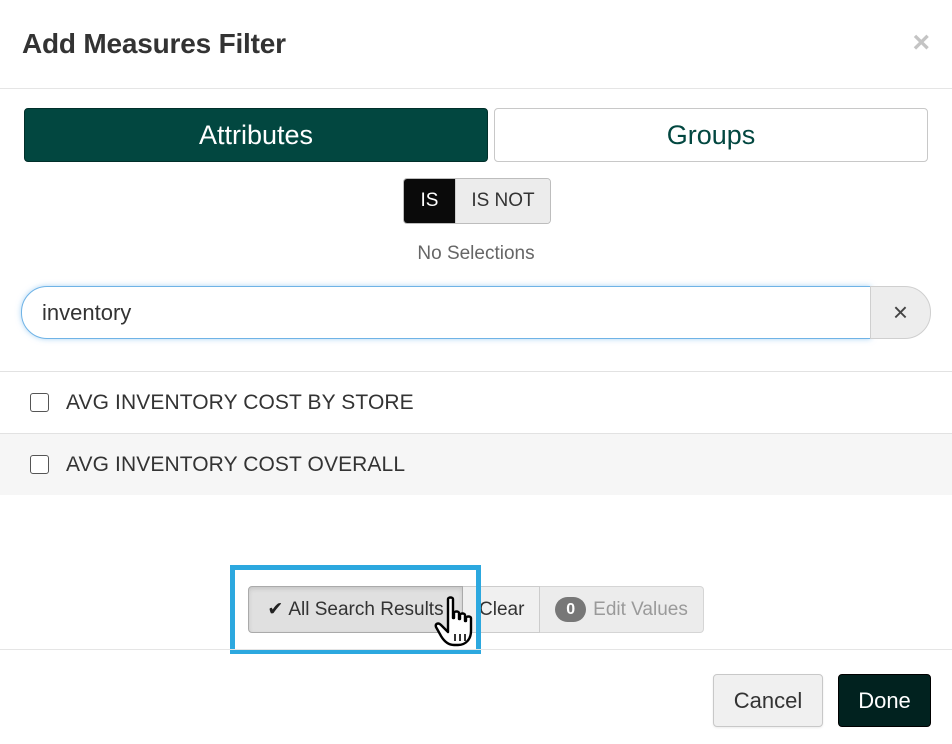 This screenshot has width=952, height=744. What do you see at coordinates (275, 609) in the screenshot?
I see `checkmark-icon: ✔` at bounding box center [275, 609].